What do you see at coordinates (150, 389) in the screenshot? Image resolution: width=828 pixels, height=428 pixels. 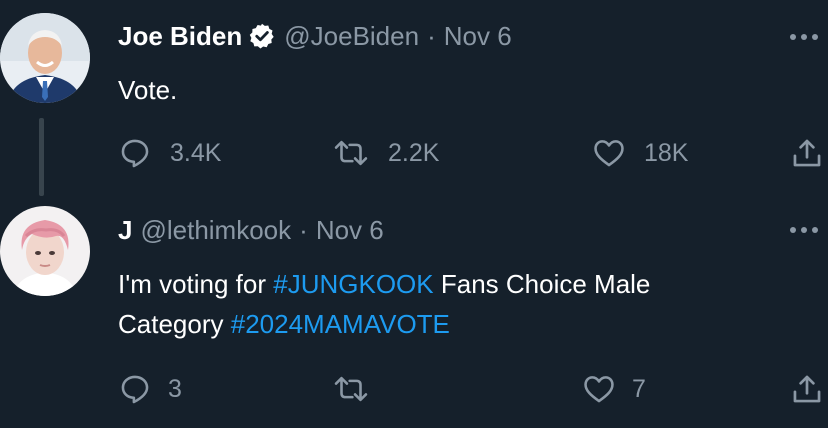 I see `reply-button: 3` at bounding box center [150, 389].